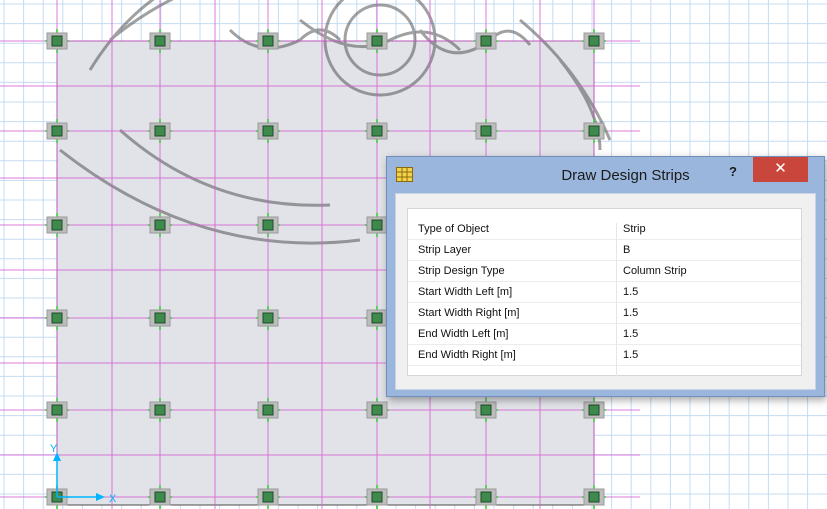 The width and height of the screenshot is (827, 509). What do you see at coordinates (604, 313) in the screenshot?
I see `property-row-start-width-right: Start Width Right [m] 1.5` at bounding box center [604, 313].